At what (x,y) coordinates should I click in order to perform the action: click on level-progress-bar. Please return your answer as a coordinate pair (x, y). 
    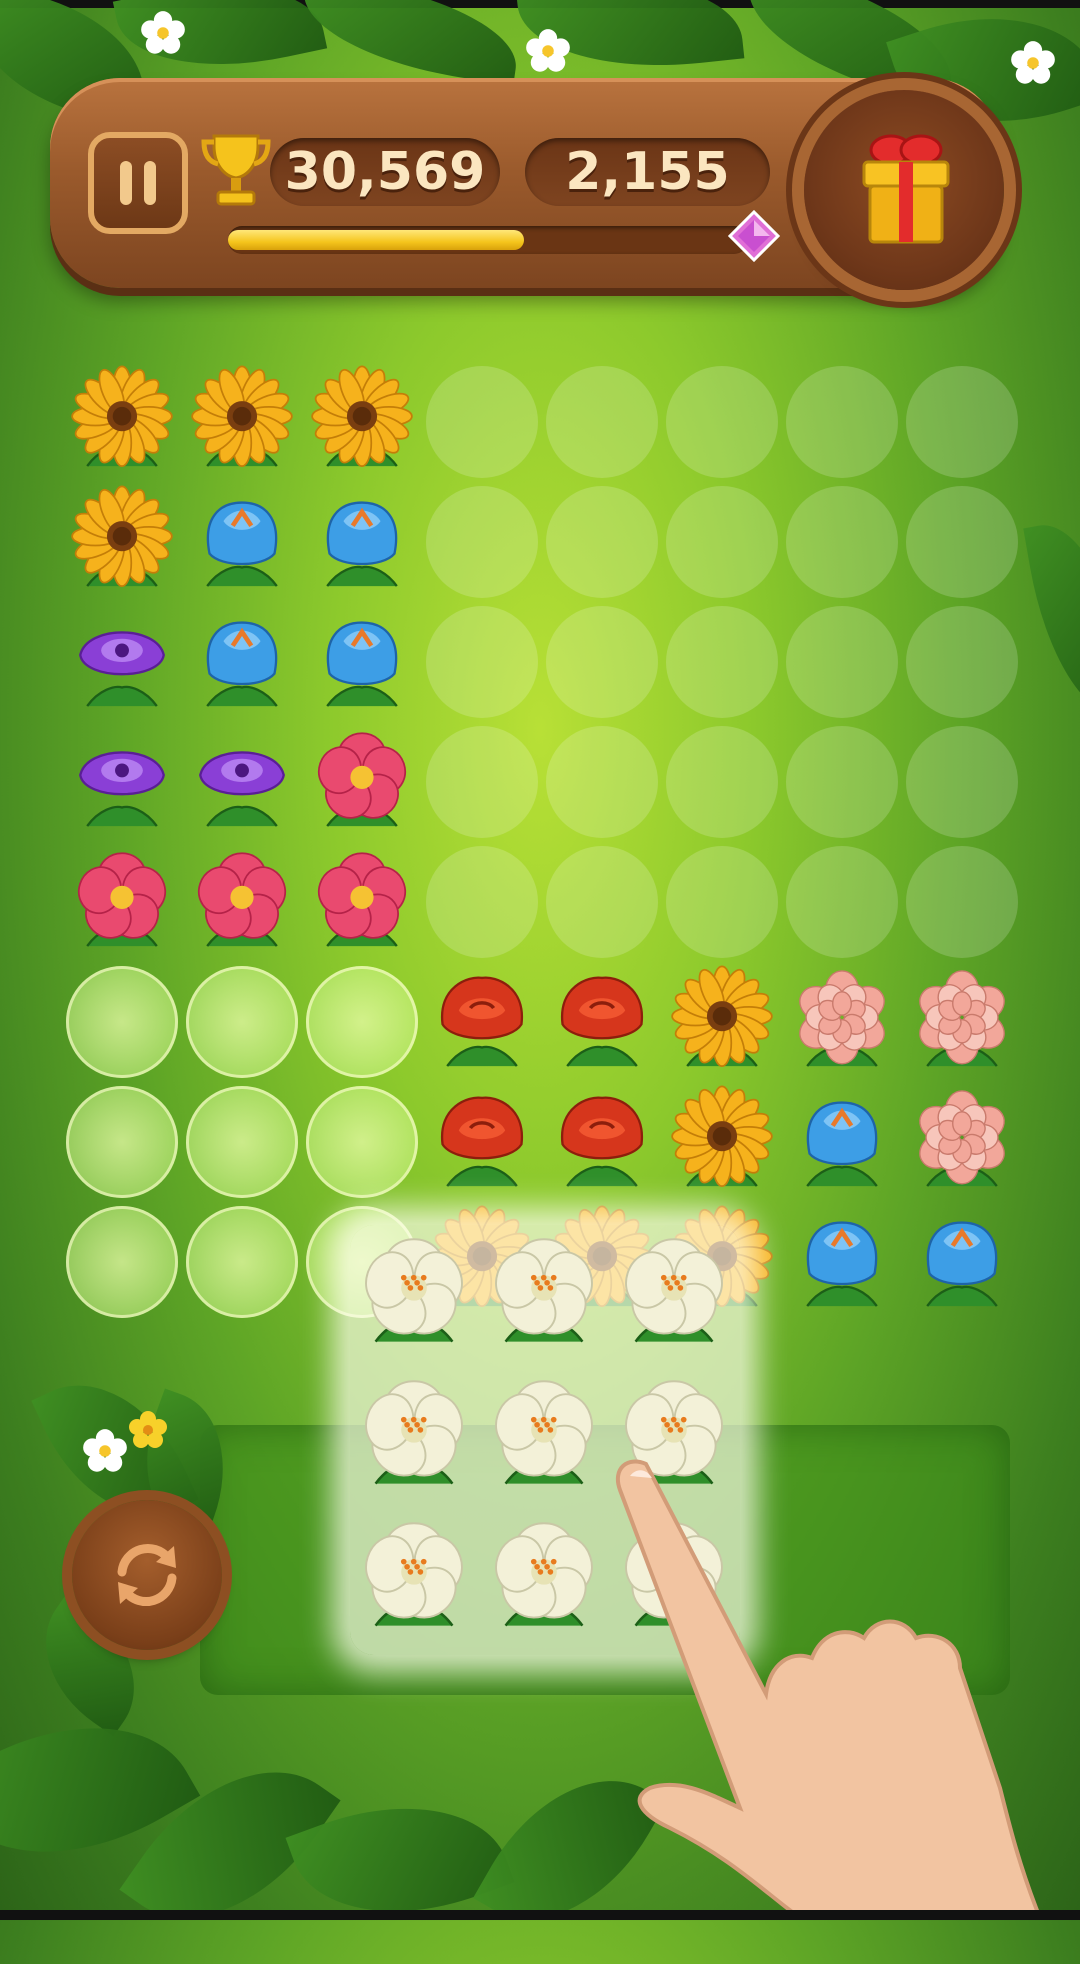
    Looking at the image, I should click on (488, 240).